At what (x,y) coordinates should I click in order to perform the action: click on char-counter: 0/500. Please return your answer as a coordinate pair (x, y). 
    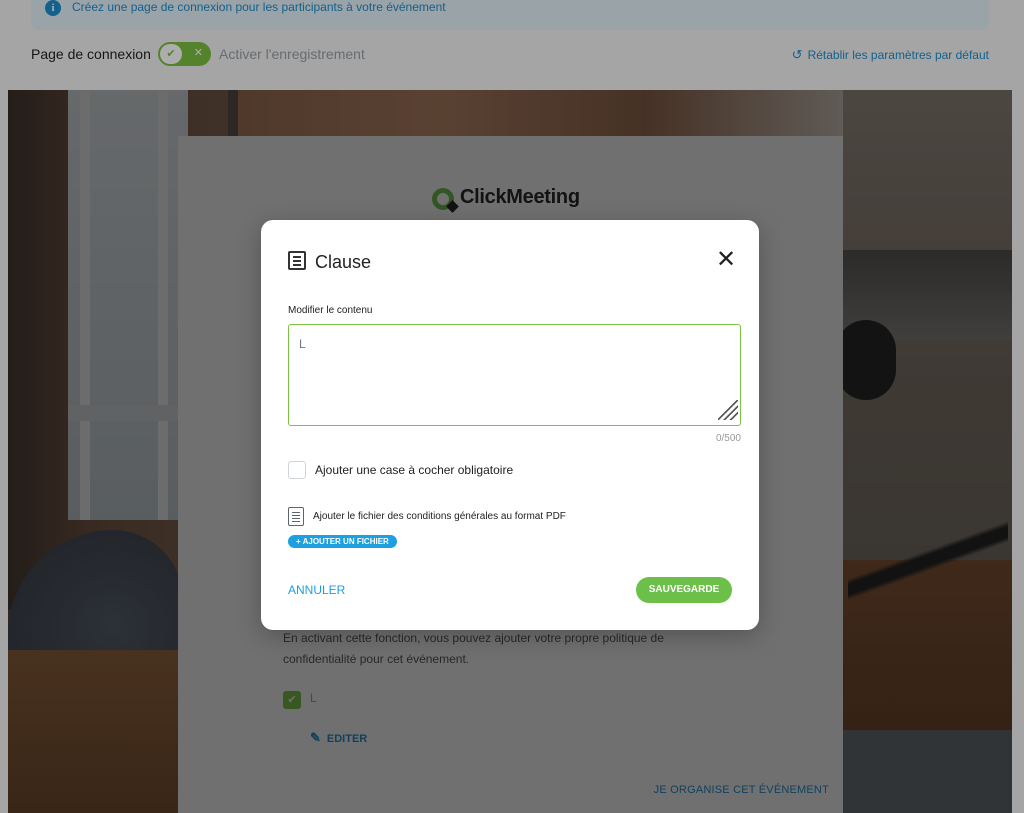
    Looking at the image, I should click on (728, 438).